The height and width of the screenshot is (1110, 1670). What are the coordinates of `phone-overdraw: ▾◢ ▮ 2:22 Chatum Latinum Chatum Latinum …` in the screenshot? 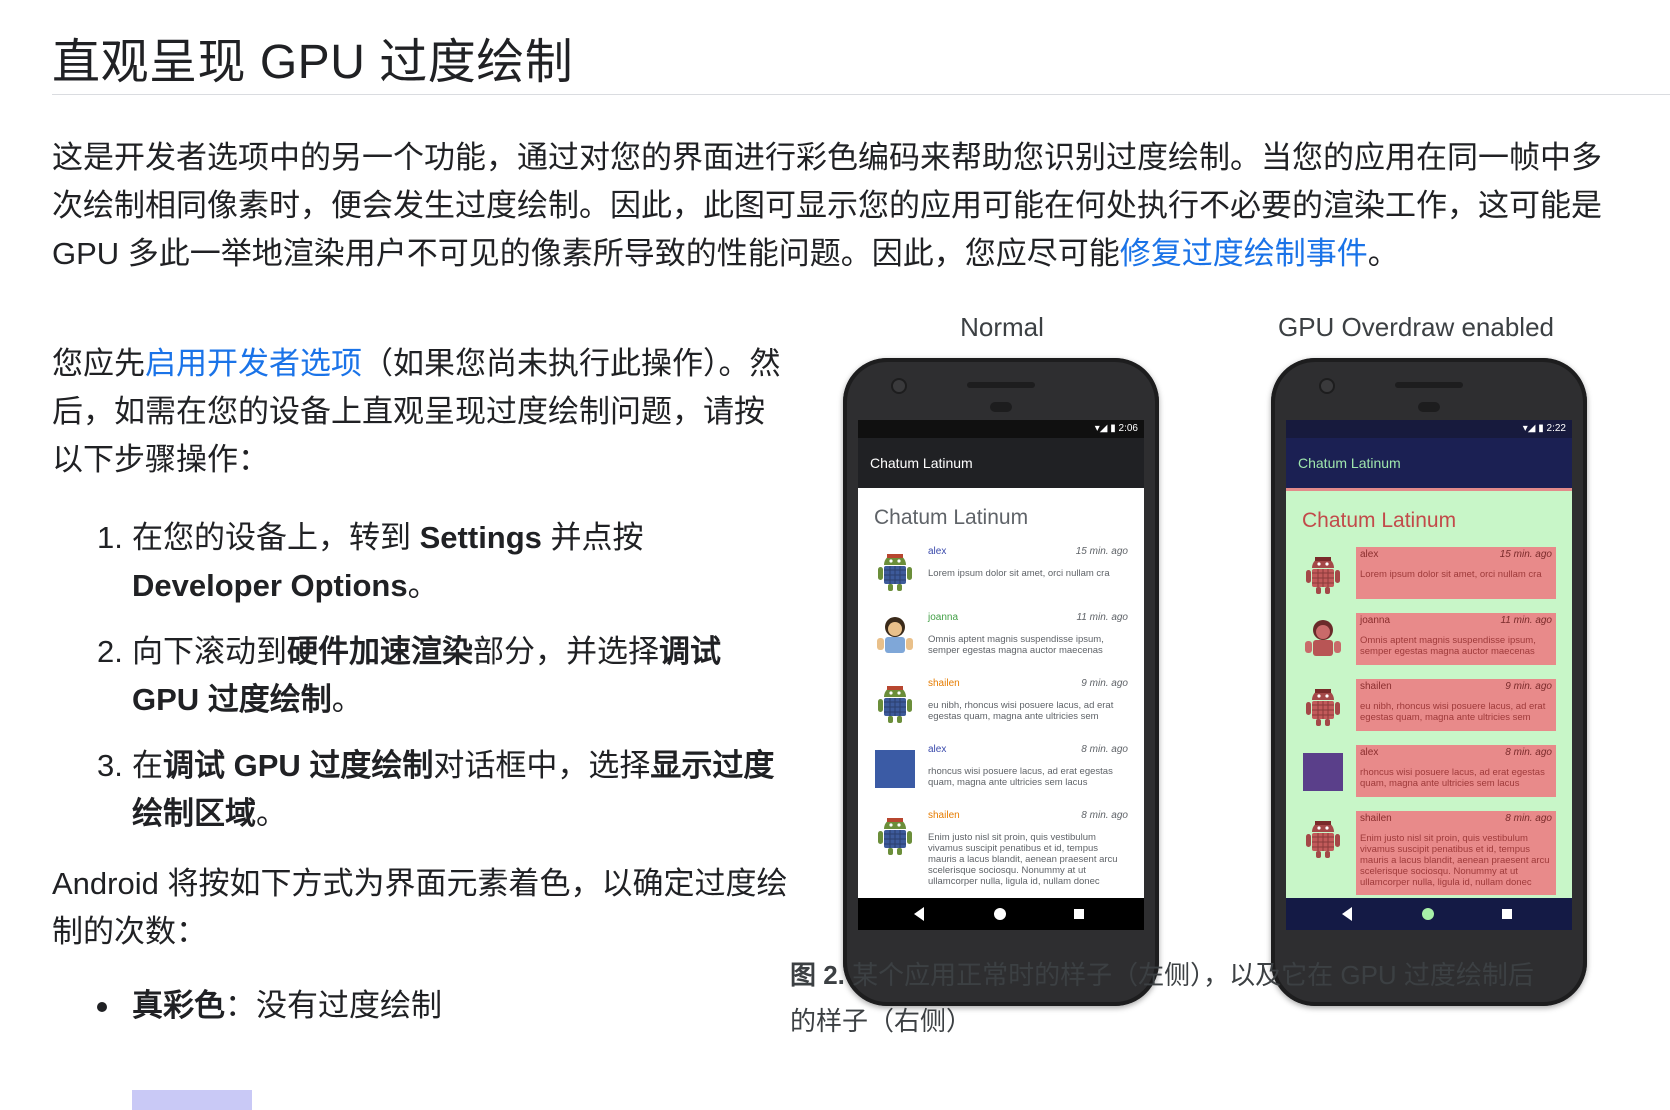 It's located at (1429, 682).